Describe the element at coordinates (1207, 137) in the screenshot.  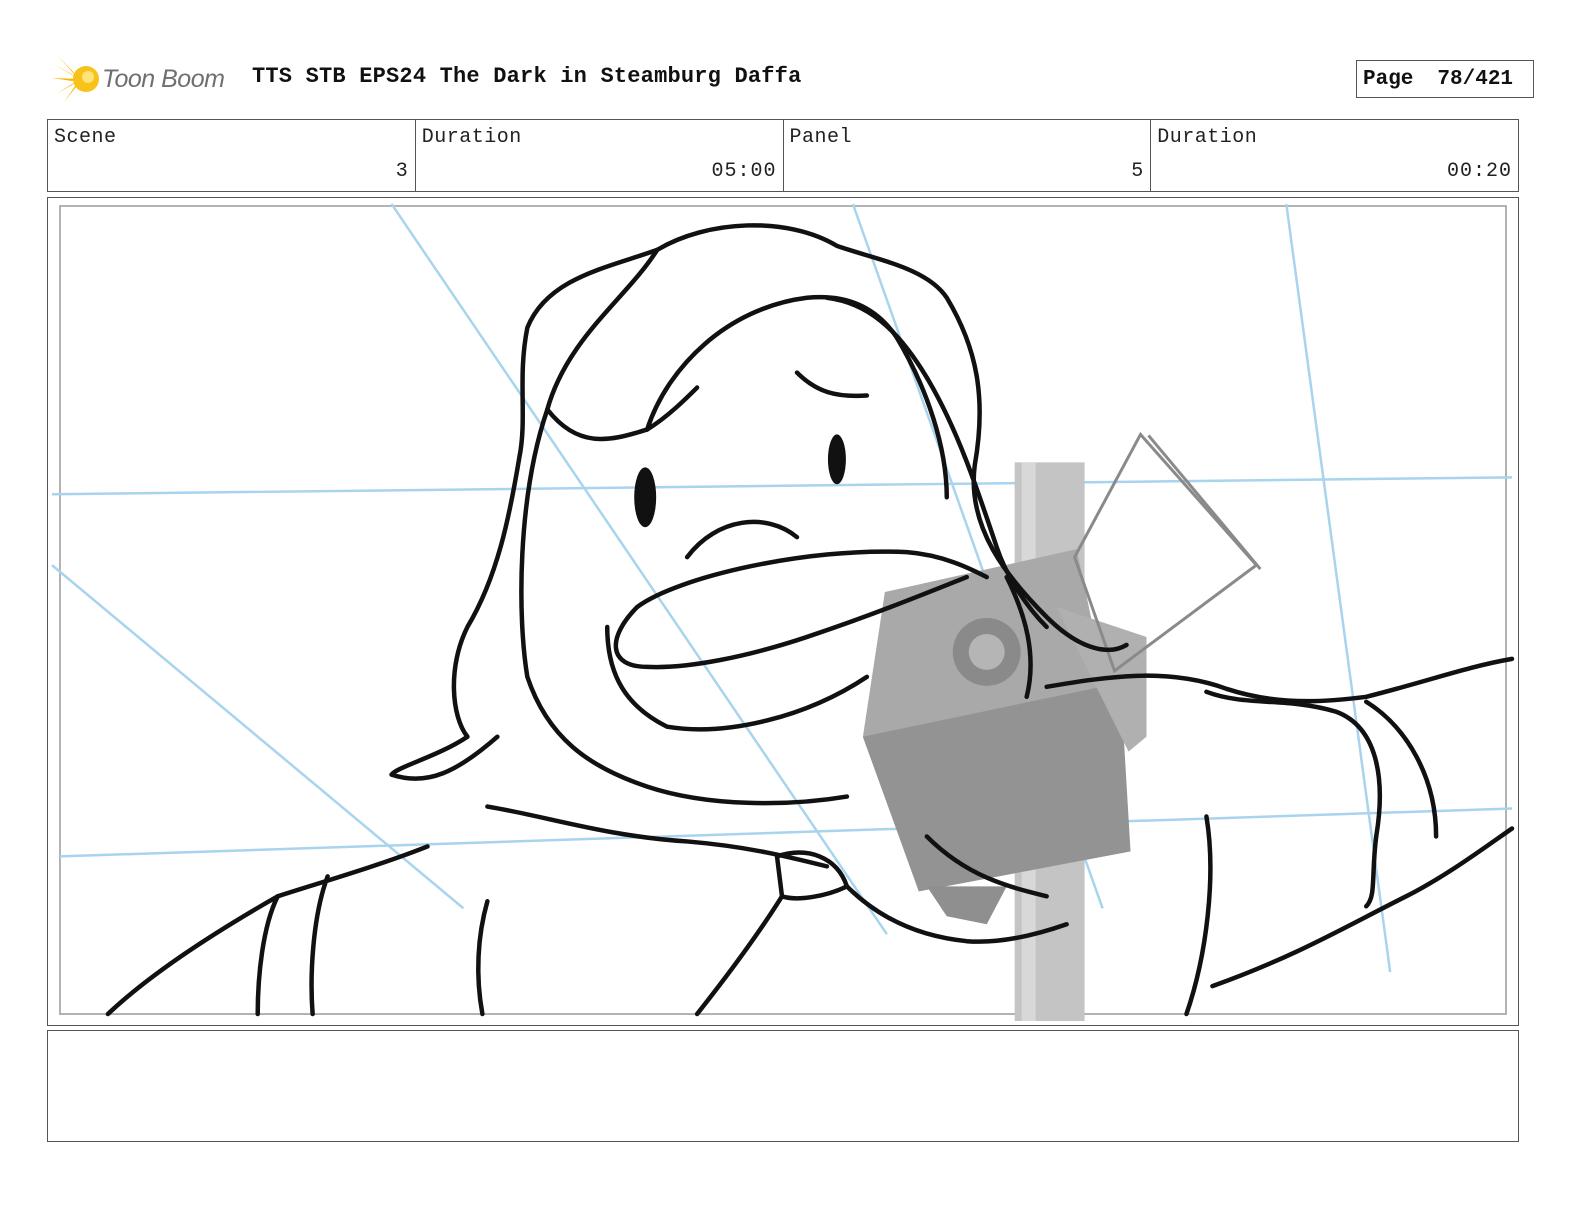
I see `panel-duration-label: Duration` at that location.